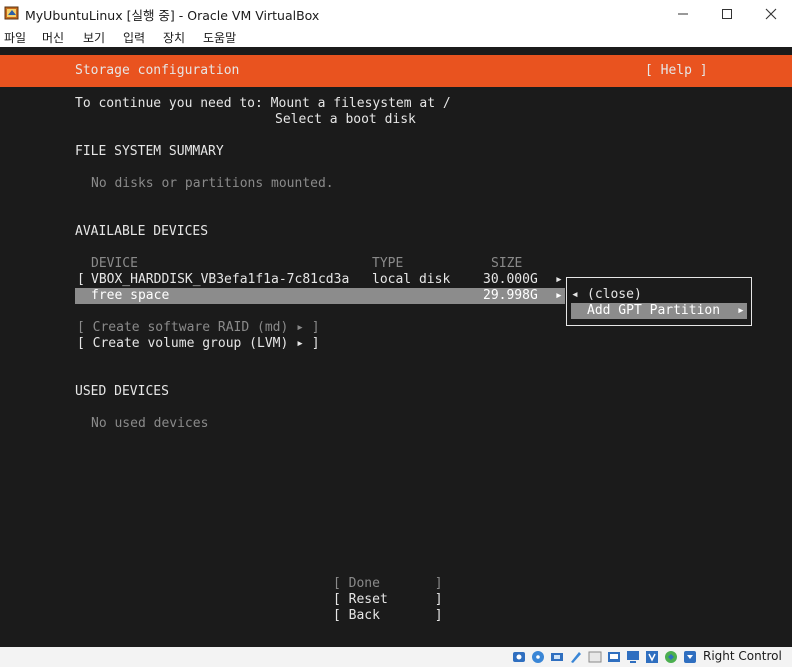 Image resolution: width=792 pixels, height=667 pixels. Describe the element at coordinates (633, 657) in the screenshot. I see `display-icon` at that location.